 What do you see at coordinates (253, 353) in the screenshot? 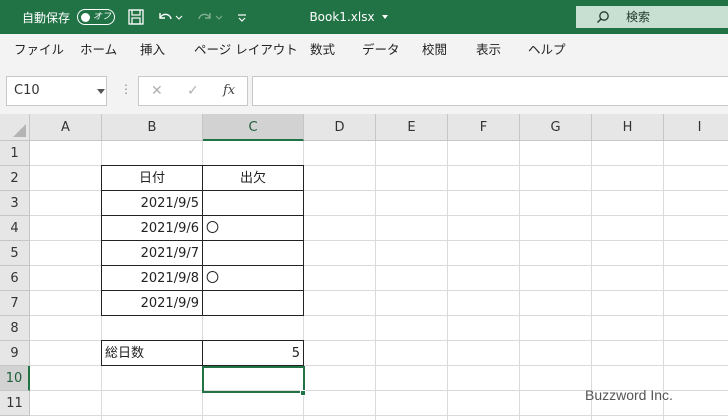
I see `cell-c9: 5` at bounding box center [253, 353].